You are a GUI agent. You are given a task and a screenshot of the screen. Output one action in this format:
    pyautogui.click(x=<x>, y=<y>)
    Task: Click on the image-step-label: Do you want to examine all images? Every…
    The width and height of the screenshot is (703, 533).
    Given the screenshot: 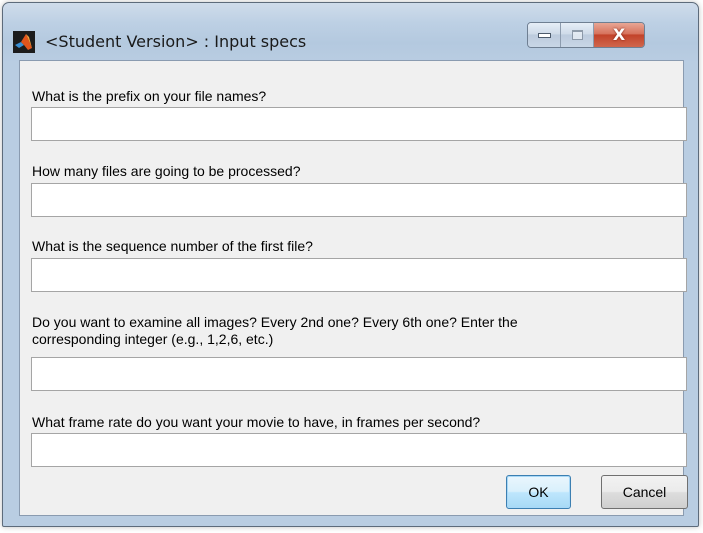 What is the action you would take?
    pyautogui.click(x=275, y=322)
    